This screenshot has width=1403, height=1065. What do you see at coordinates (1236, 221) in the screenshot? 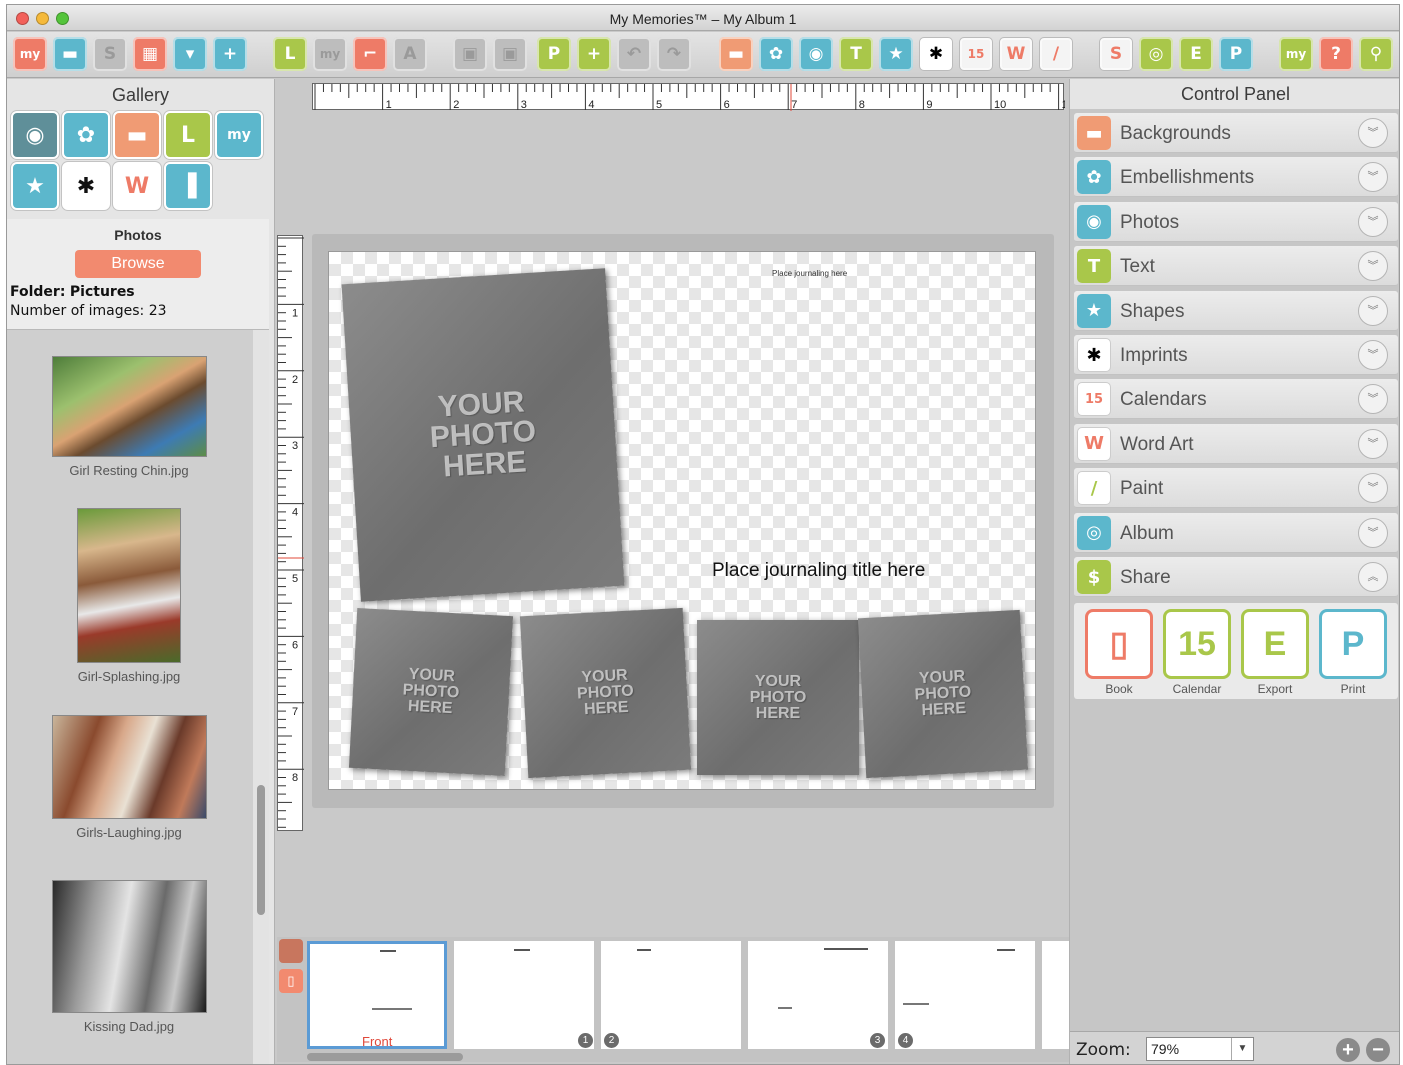
I see `cp-section-photos: ◉ Photos ︾` at bounding box center [1236, 221].